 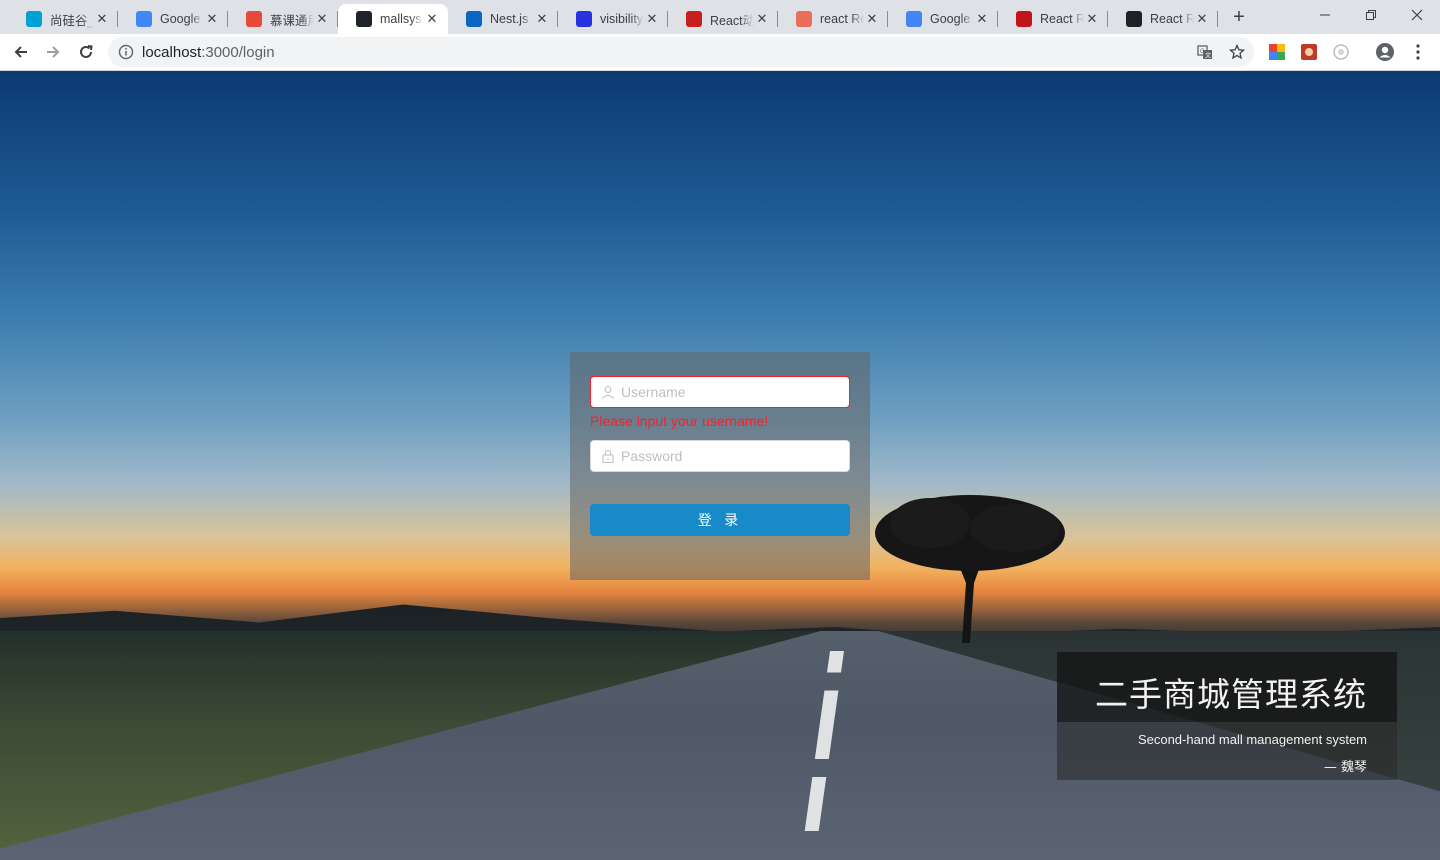 What do you see at coordinates (608, 456) in the screenshot?
I see `lock-icon` at bounding box center [608, 456].